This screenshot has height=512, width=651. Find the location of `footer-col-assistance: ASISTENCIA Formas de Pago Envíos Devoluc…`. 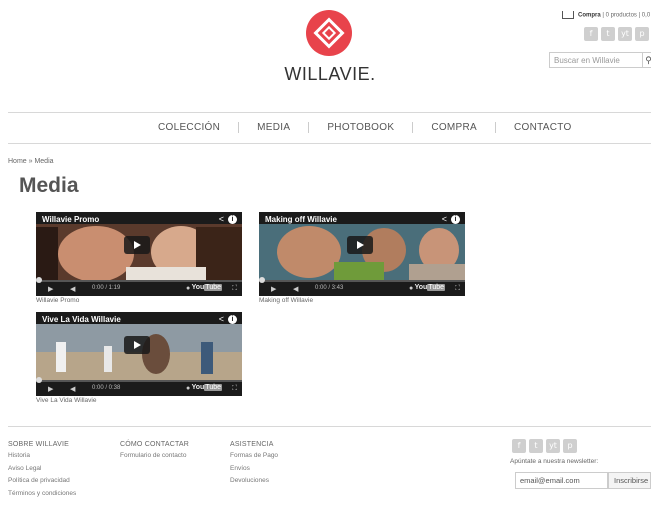

footer-col-assistance: ASISTENCIA Formas de Pago Envíos Devoluc… is located at coordinates (254, 464).